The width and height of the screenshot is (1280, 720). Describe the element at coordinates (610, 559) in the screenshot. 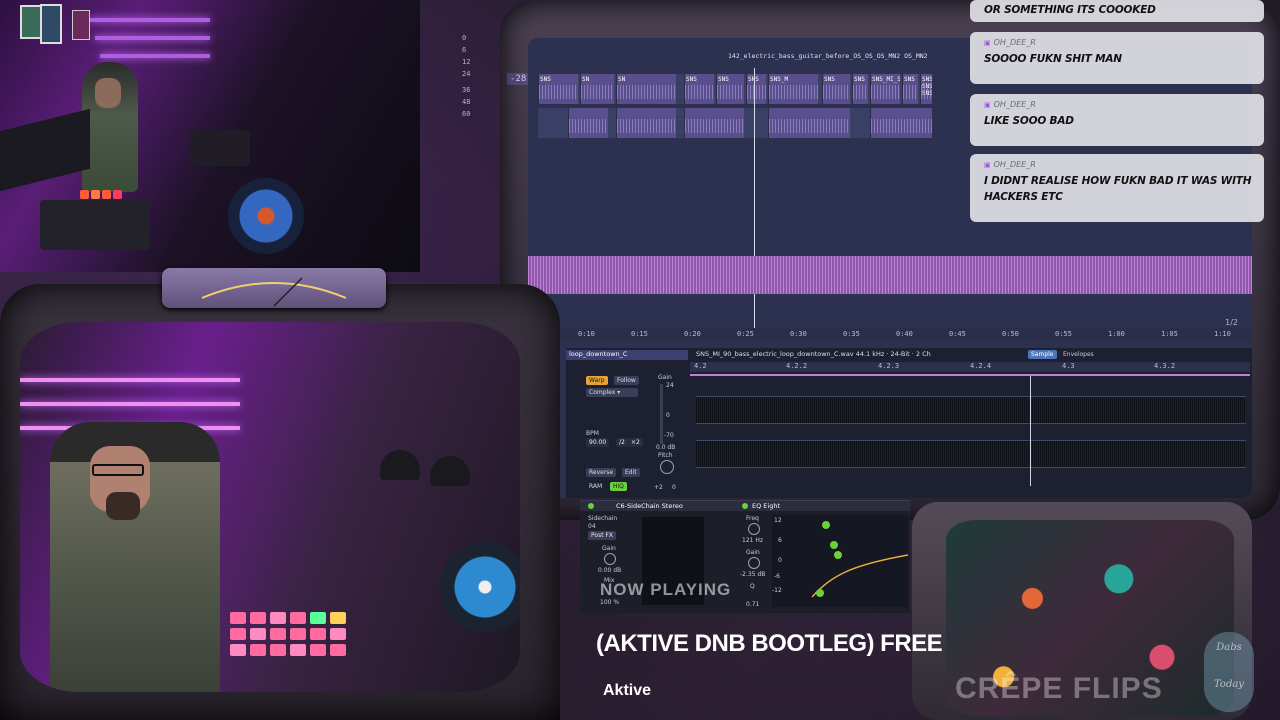

I see `sc-gain-knob` at that location.